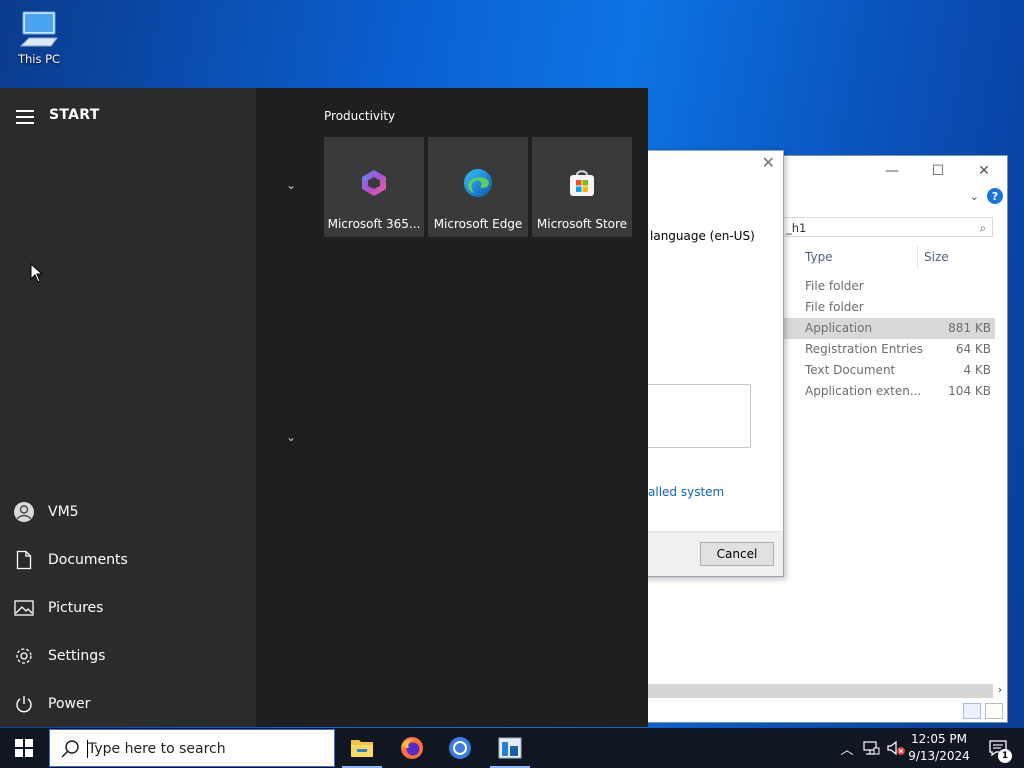 Image resolution: width=1024 pixels, height=768 pixels. I want to click on tile-label: Microsoft Edge, so click(478, 224).